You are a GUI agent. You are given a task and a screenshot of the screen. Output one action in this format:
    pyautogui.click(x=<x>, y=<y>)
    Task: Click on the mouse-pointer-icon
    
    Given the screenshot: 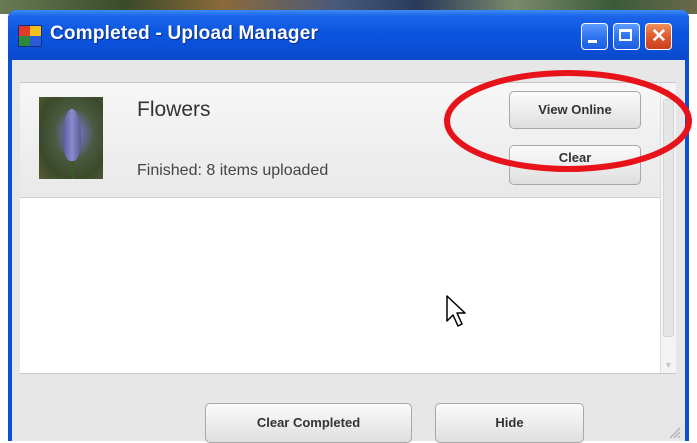 What is the action you would take?
    pyautogui.click(x=456, y=311)
    